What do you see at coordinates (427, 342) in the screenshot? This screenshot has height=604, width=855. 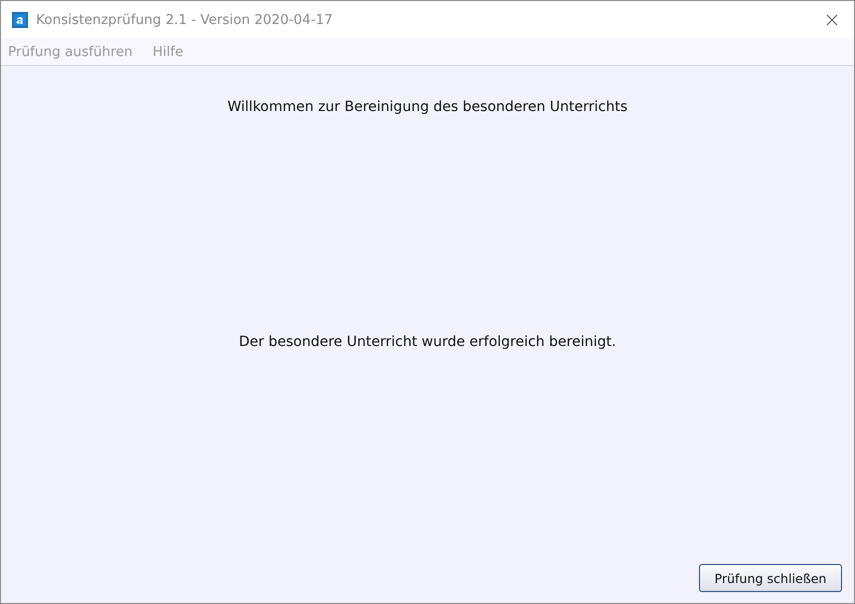 I see `status-message: Der besondere Unterricht wurde erfolgreich bereinigt.` at bounding box center [427, 342].